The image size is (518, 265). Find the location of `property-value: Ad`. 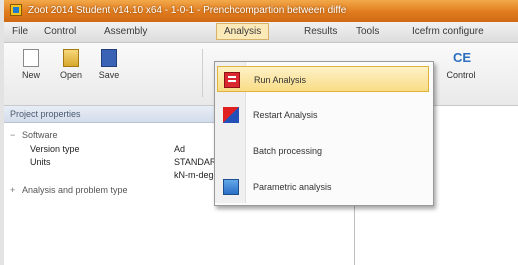

property-value: Ad is located at coordinates (180, 149).